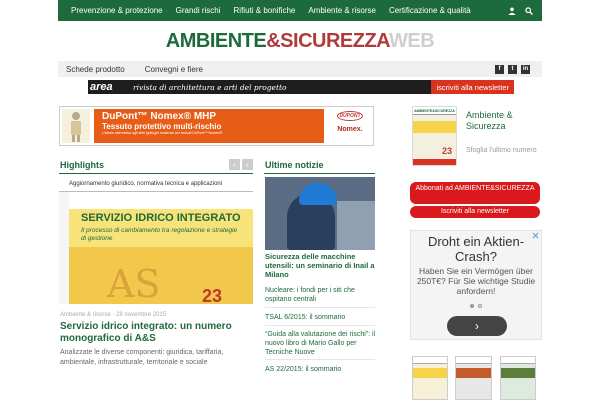 This screenshot has height=400, width=600. Describe the element at coordinates (350, 129) in the screenshot. I see `nomex-logo: Nomex.` at that location.